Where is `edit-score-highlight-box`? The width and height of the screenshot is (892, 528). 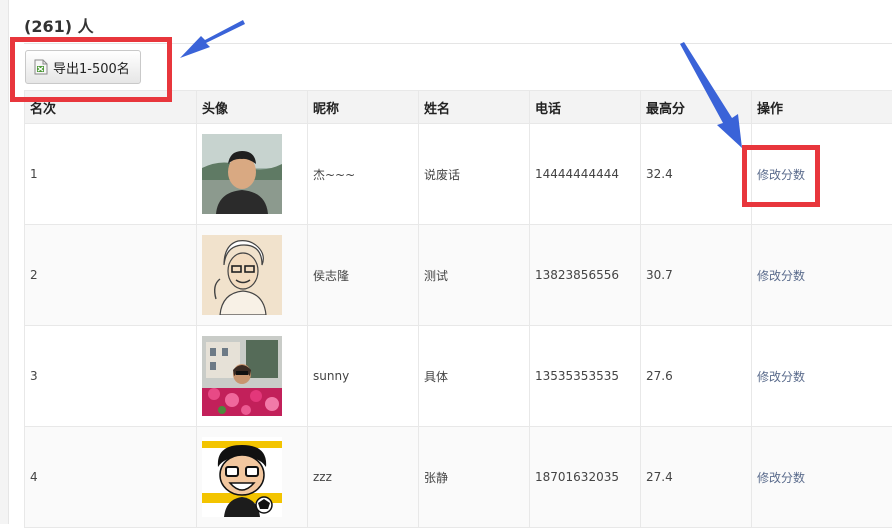
edit-score-highlight-box is located at coordinates (781, 176).